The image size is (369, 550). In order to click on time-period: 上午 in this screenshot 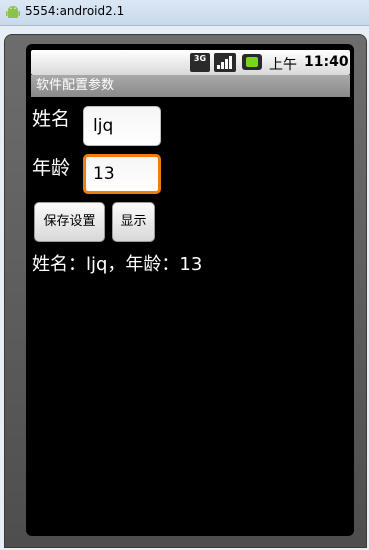, I will do `click(283, 65)`.